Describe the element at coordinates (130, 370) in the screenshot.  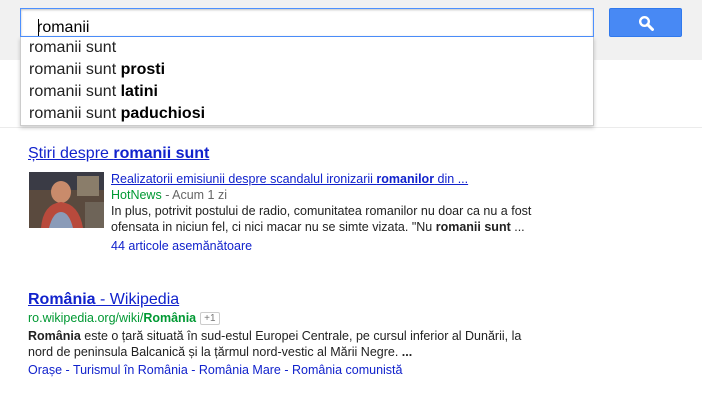
I see `sitelink: Turismul în România` at that location.